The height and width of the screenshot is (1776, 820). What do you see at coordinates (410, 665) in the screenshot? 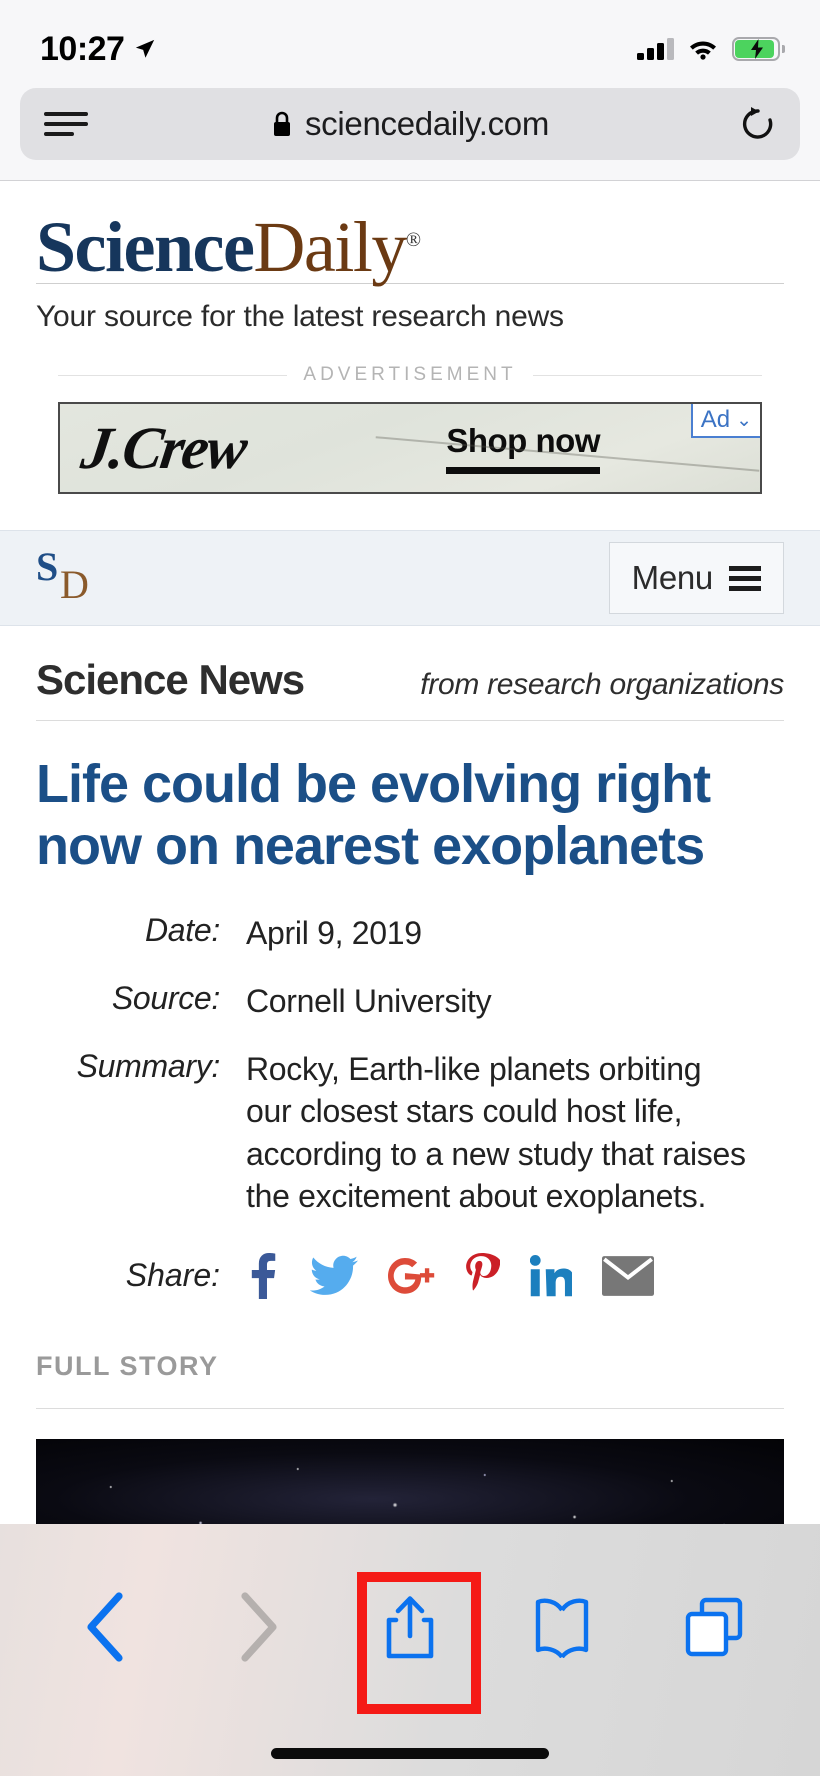
I see `section-header: Science News from research organizations` at bounding box center [410, 665].